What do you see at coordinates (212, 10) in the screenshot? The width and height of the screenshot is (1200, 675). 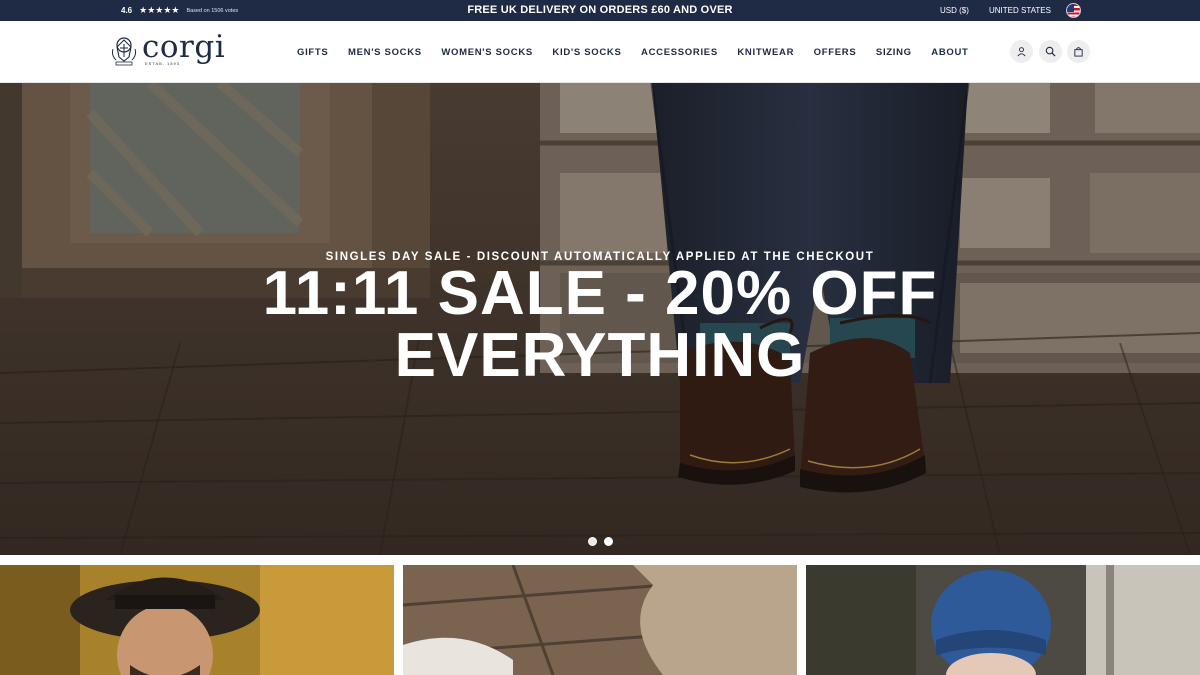 I see `rating-votes: Based on 1506 votes` at bounding box center [212, 10].